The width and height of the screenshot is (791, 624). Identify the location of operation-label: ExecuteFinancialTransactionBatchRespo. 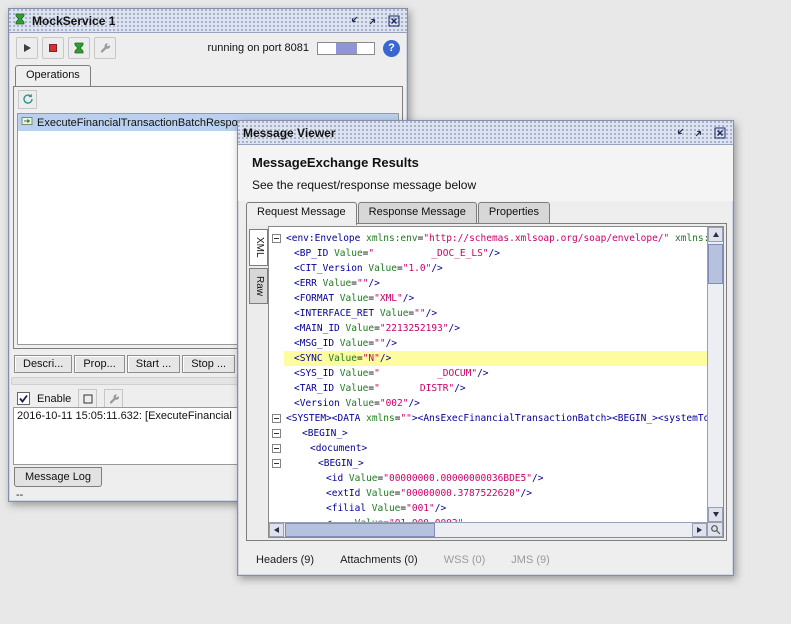
(137, 122).